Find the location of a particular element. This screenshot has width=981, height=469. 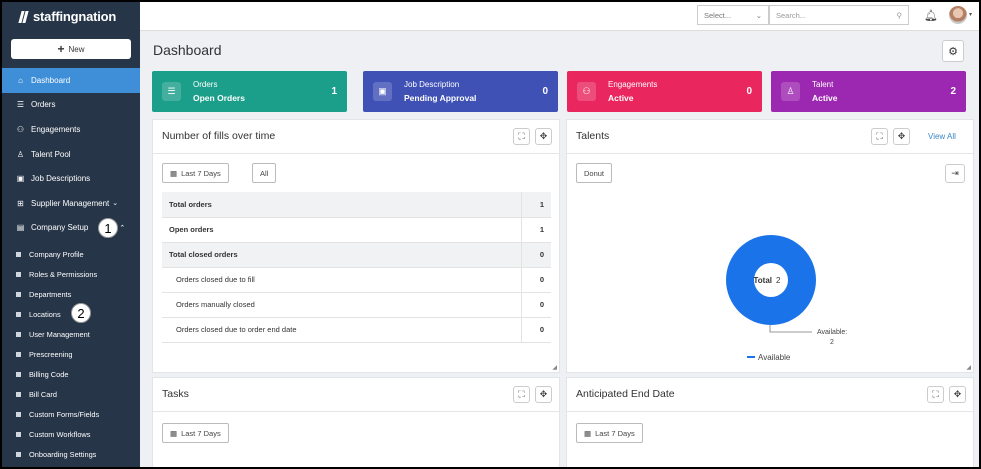

filter-all-label: All is located at coordinates (264, 173).